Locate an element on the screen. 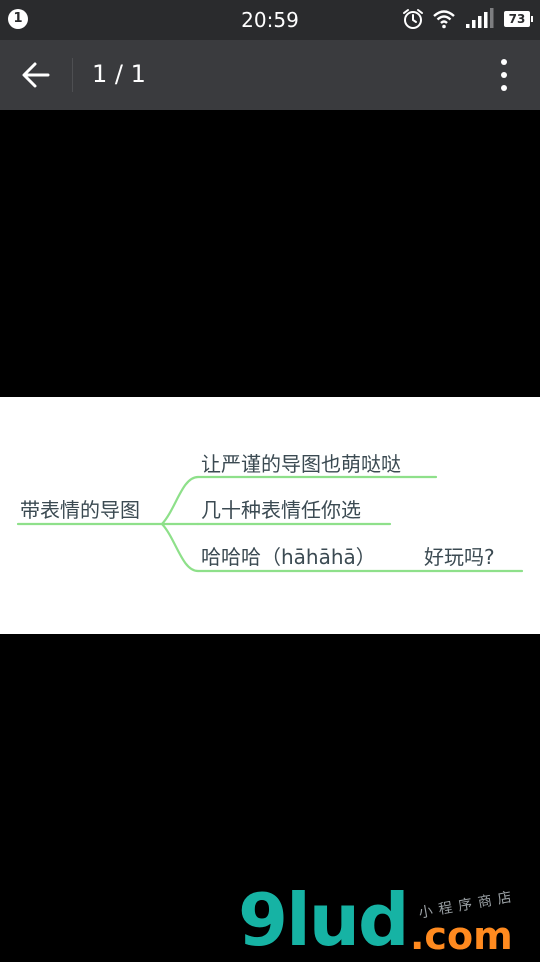 The width and height of the screenshot is (540, 962). mind-map-branch-2: 几十种表情任你选 is located at coordinates (281, 510).